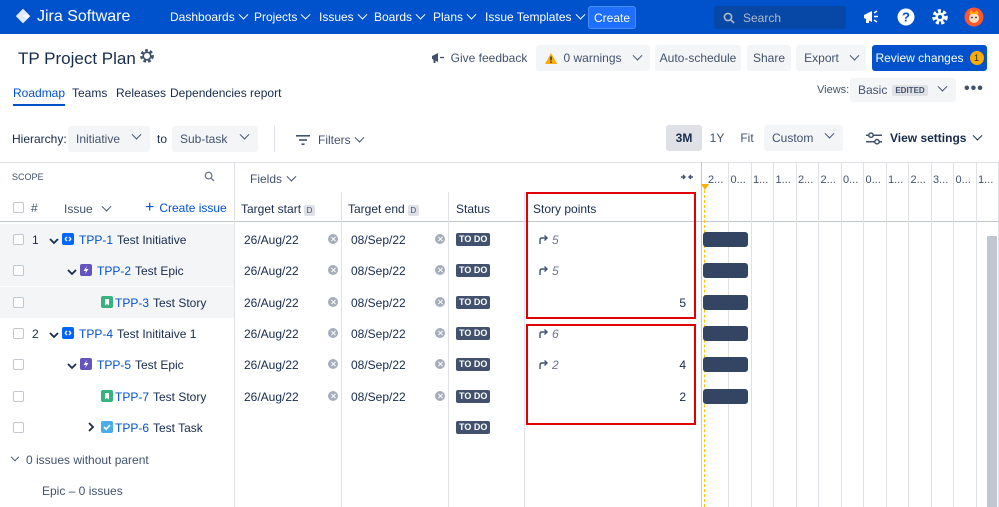 Image resolution: width=999 pixels, height=507 pixels. What do you see at coordinates (924, 137) in the screenshot?
I see `view-settings-button: View settings` at bounding box center [924, 137].